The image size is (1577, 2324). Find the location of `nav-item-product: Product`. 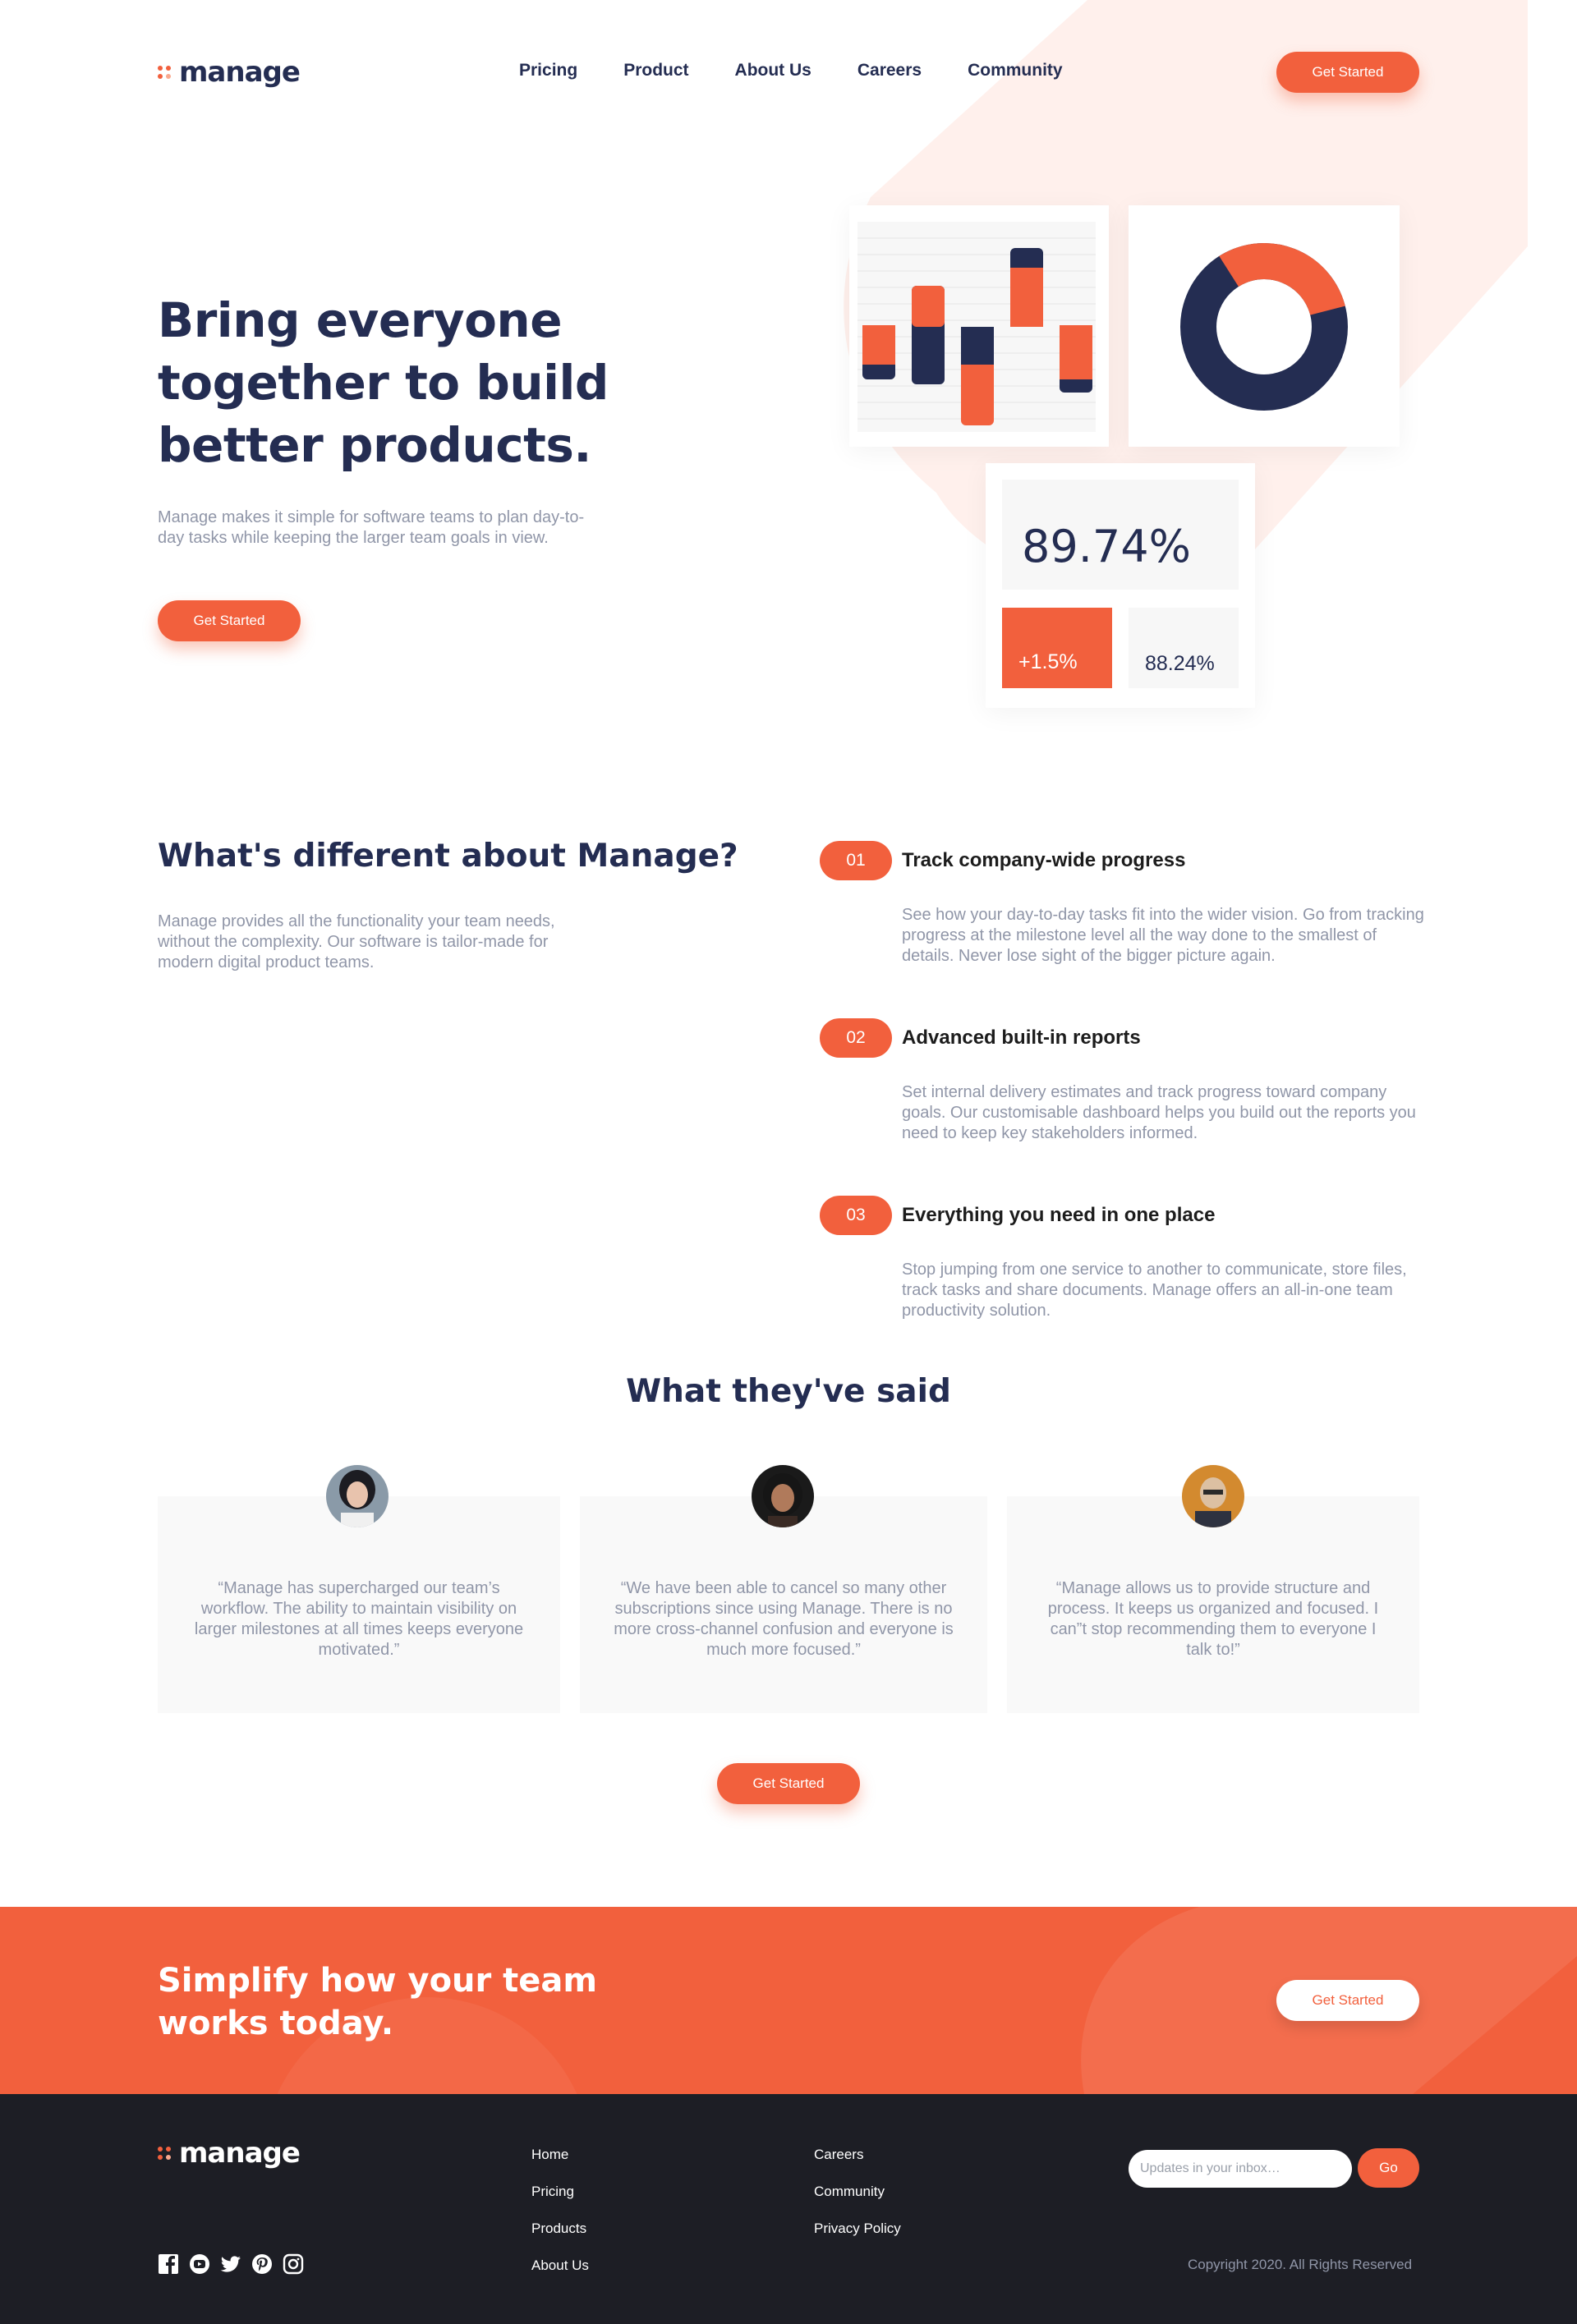

nav-item-product: Product is located at coordinates (656, 70).